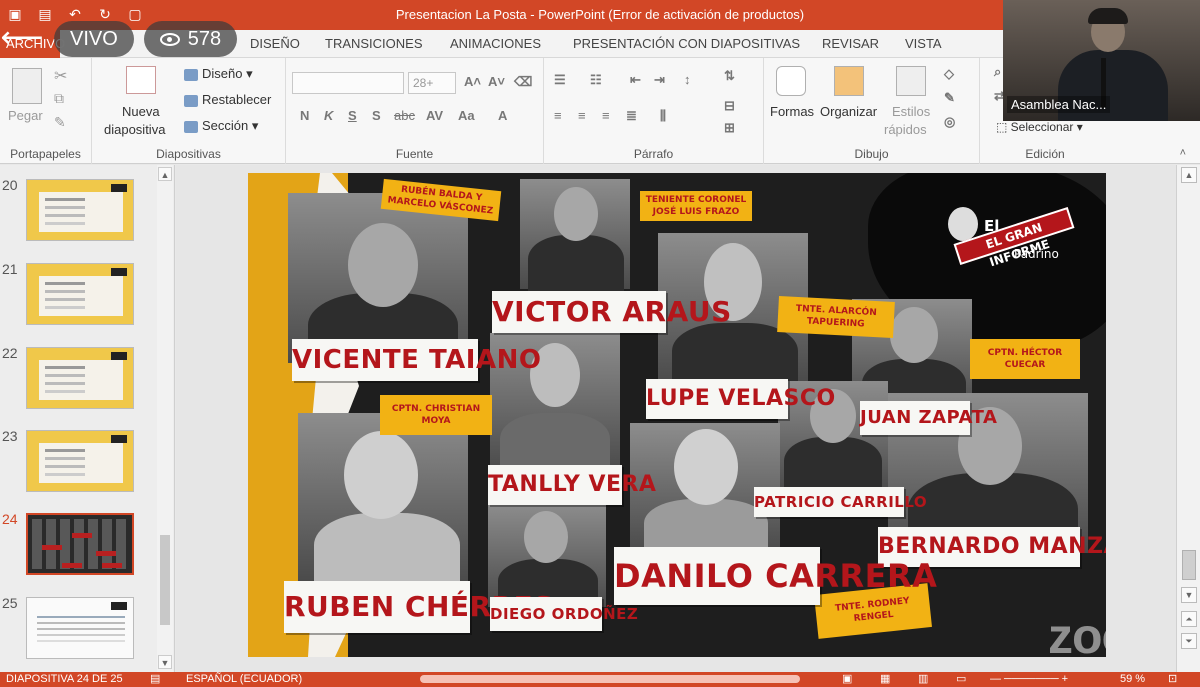  Describe the element at coordinates (165, 418) in the screenshot. I see `thumbnails-scrollbar: ▲ ▼` at that location.